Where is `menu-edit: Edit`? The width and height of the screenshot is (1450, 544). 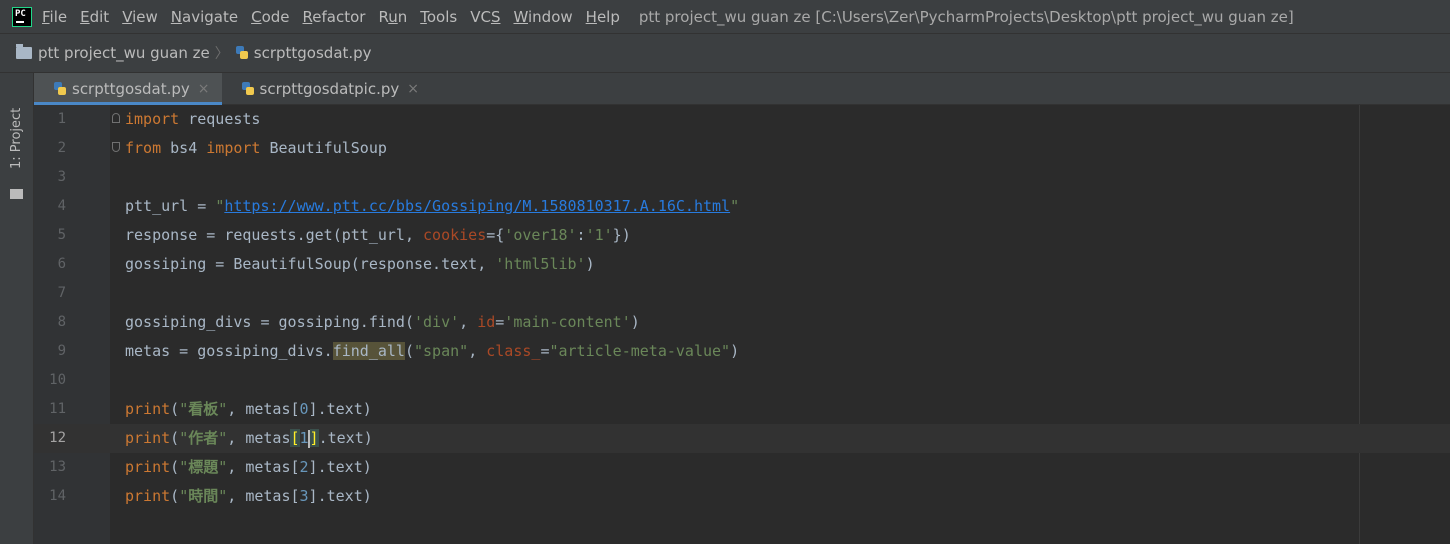 menu-edit: Edit is located at coordinates (94, 17).